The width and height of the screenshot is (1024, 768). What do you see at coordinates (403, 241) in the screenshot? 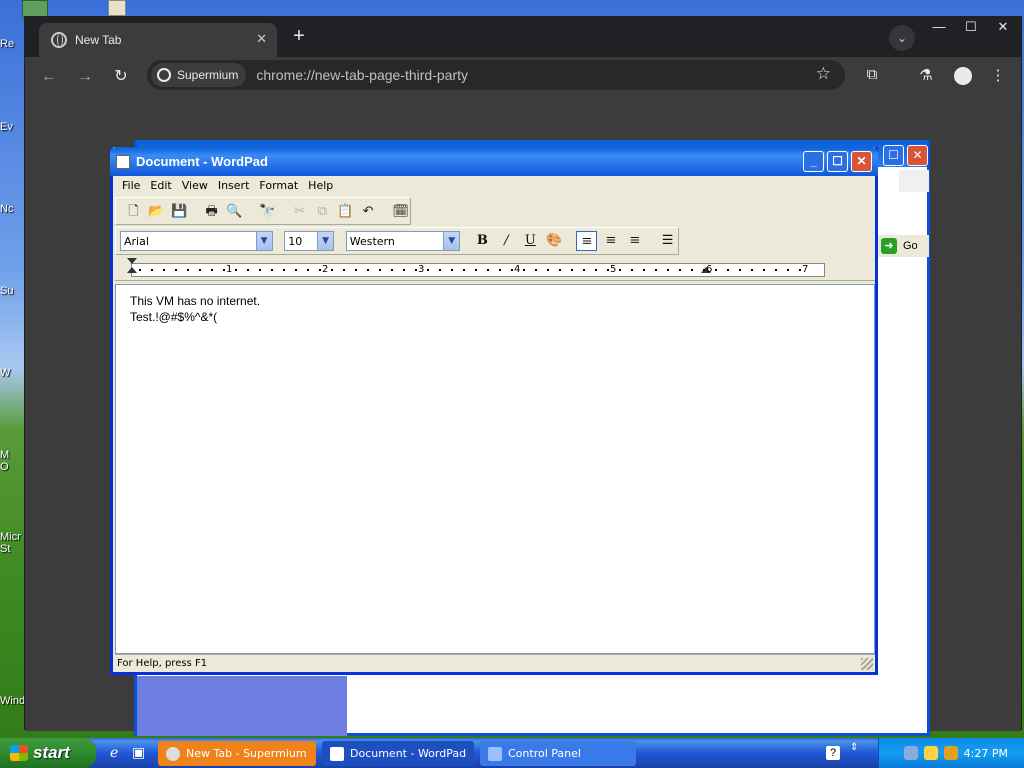
I see `script-select: Western ▼` at bounding box center [403, 241].